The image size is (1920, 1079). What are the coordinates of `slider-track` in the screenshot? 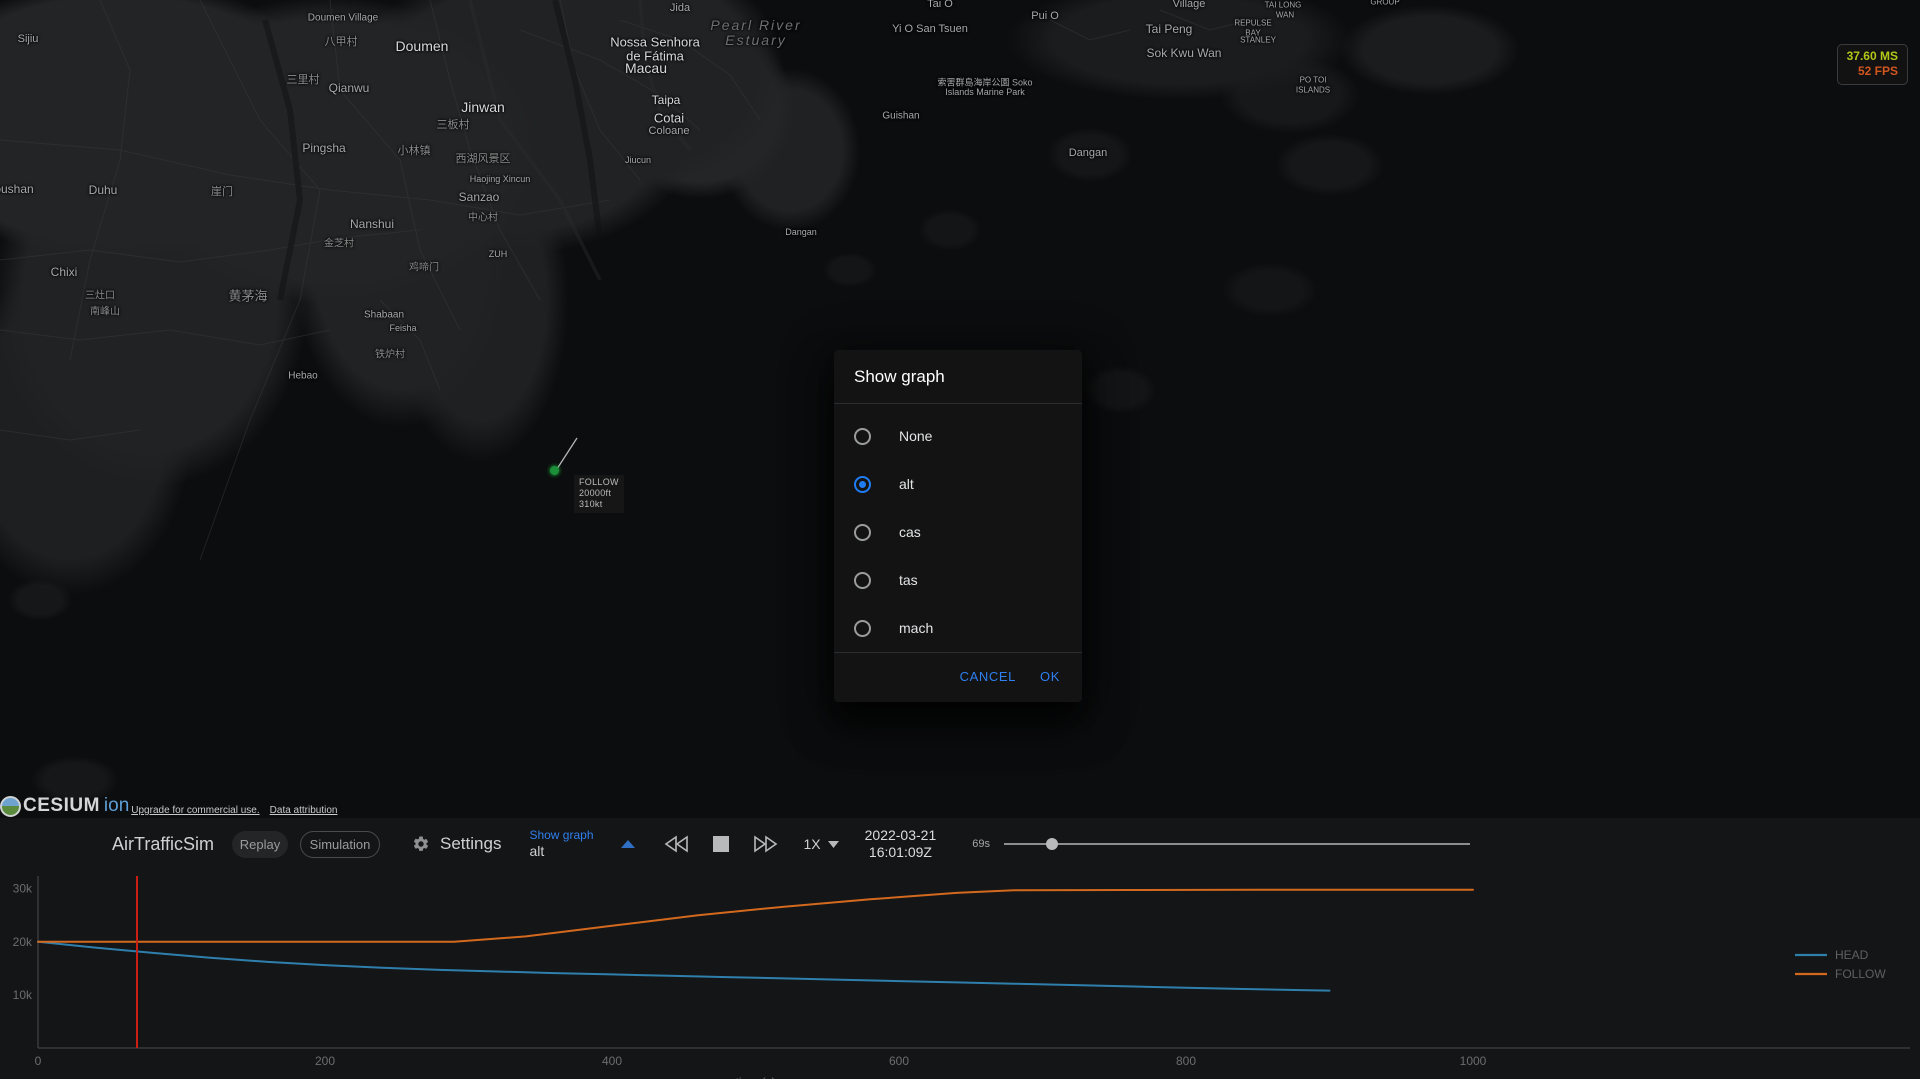 It's located at (1237, 844).